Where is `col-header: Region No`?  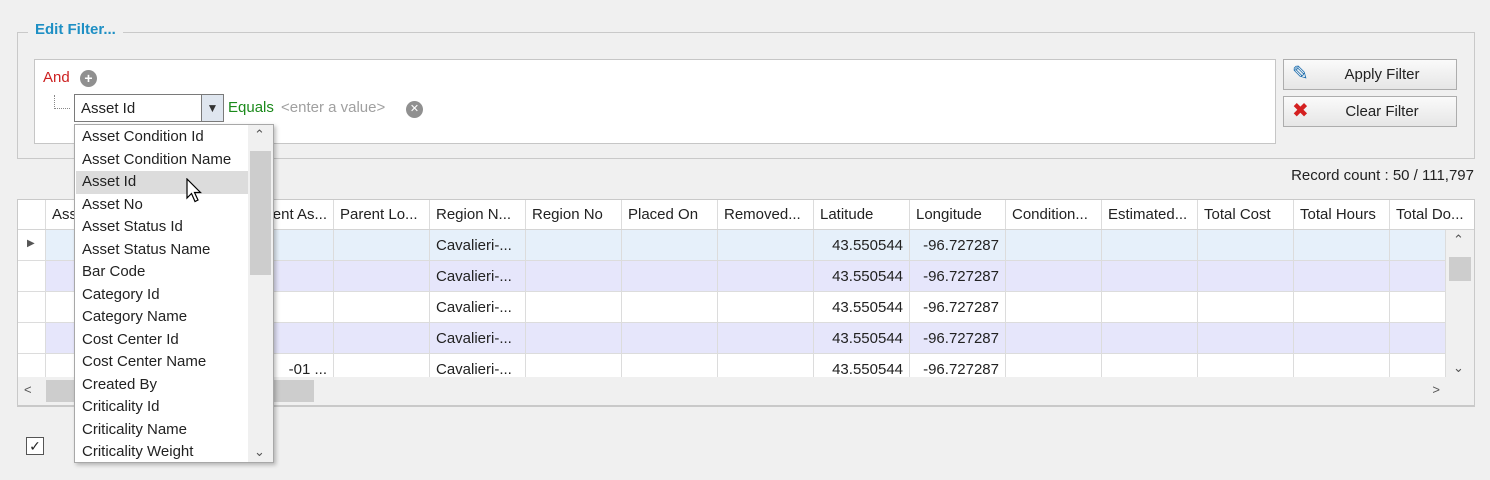
col-header: Region No is located at coordinates (574, 214).